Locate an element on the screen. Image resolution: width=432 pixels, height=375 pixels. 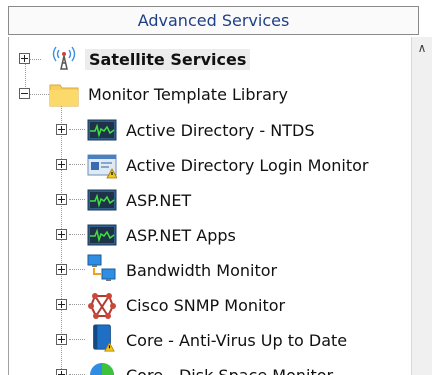
panel-header: Advanced Services is located at coordinates (213, 20).